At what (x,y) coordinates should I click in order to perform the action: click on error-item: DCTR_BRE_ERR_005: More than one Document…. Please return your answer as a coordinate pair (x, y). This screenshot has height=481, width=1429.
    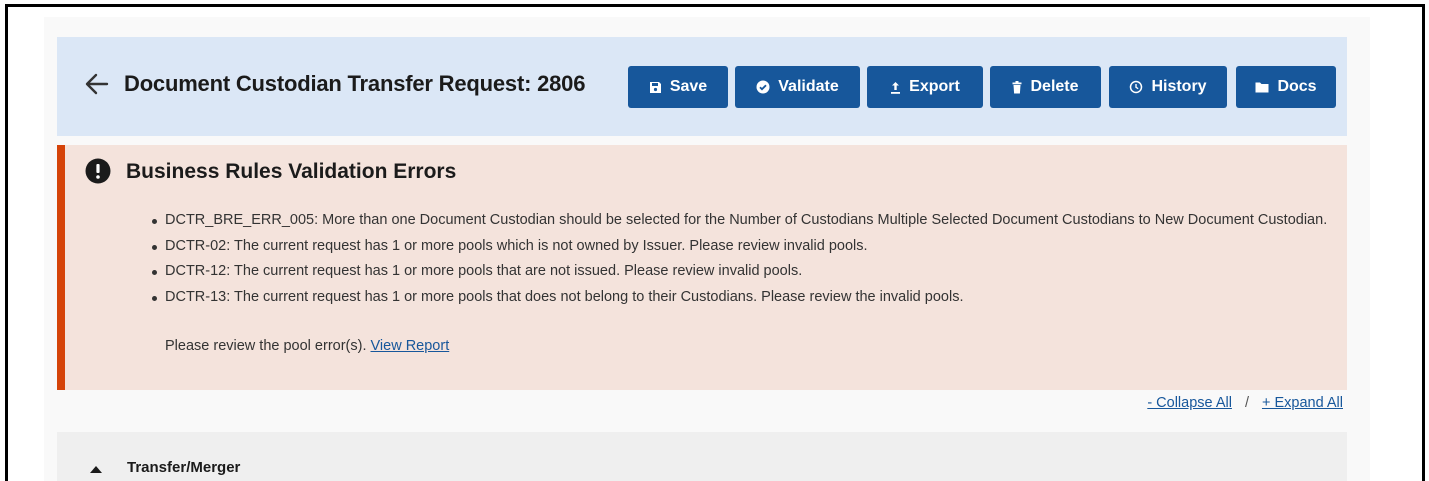
    Looking at the image, I should click on (748, 221).